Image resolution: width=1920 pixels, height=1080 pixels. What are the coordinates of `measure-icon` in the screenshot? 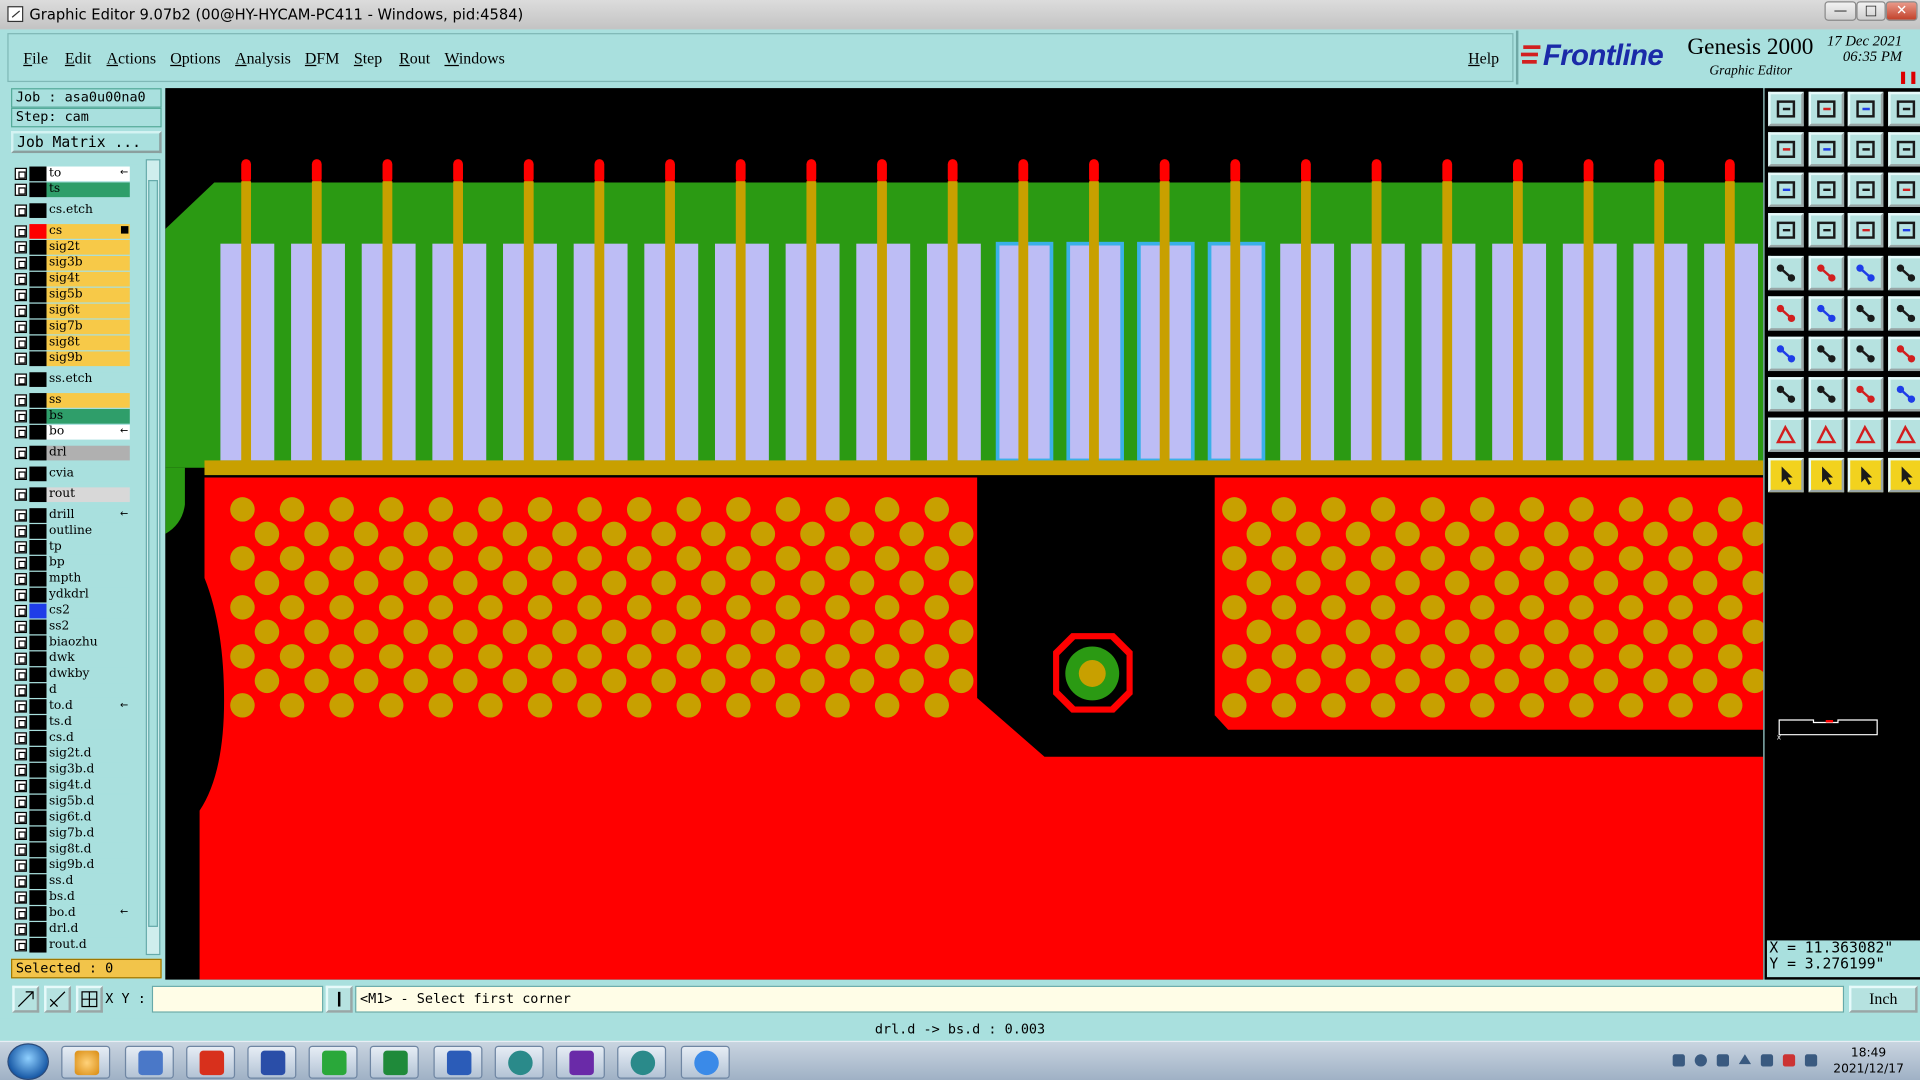 It's located at (1786, 230).